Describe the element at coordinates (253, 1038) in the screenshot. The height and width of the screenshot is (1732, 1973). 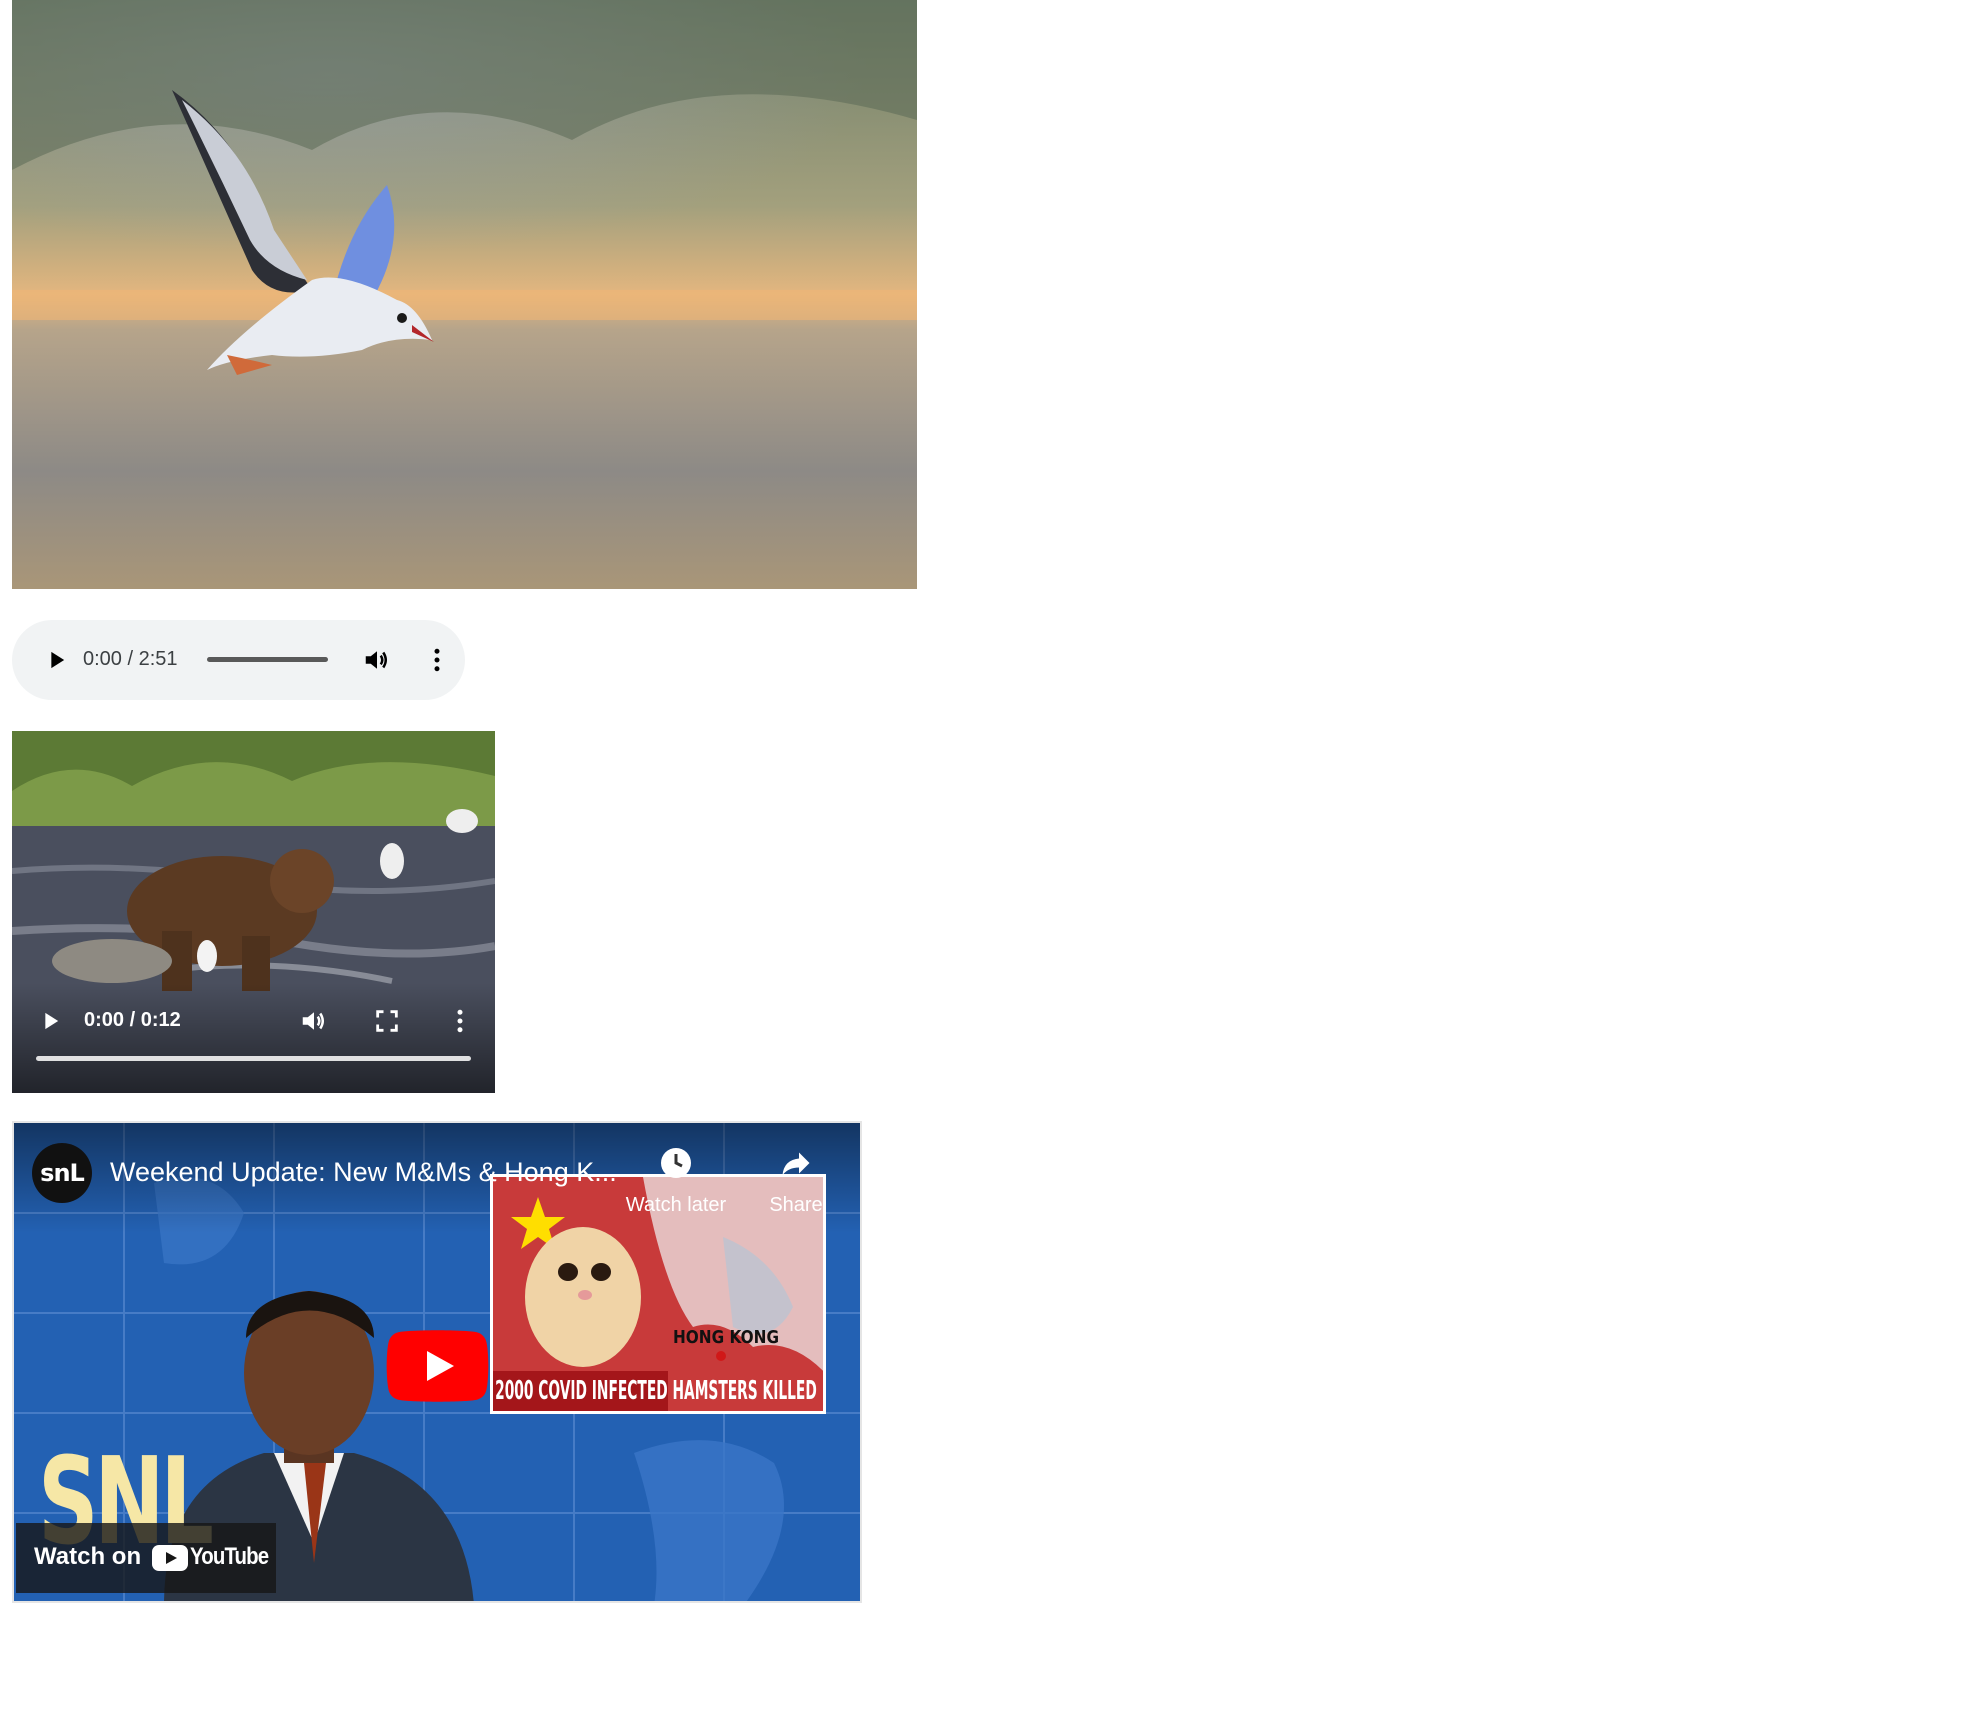
I see `video-controls-gradient` at that location.